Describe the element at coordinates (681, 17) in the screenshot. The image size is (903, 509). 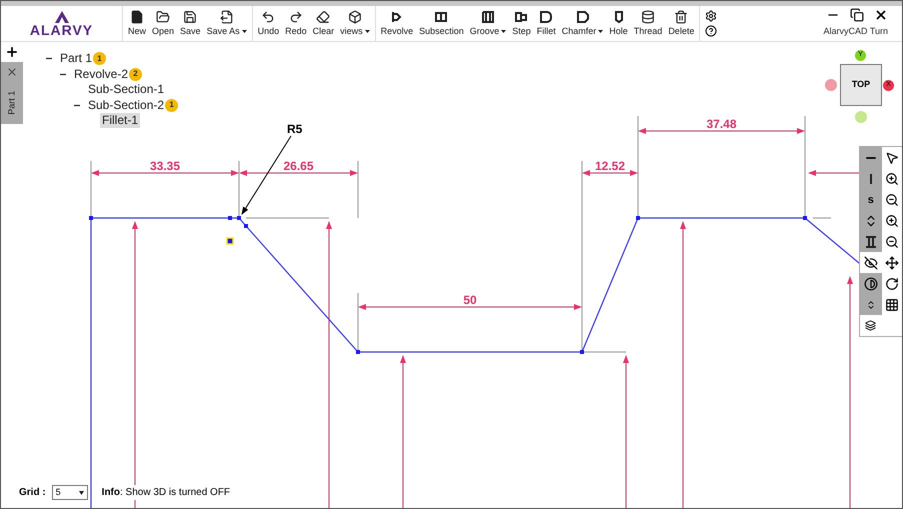
I see `trash-icon` at that location.